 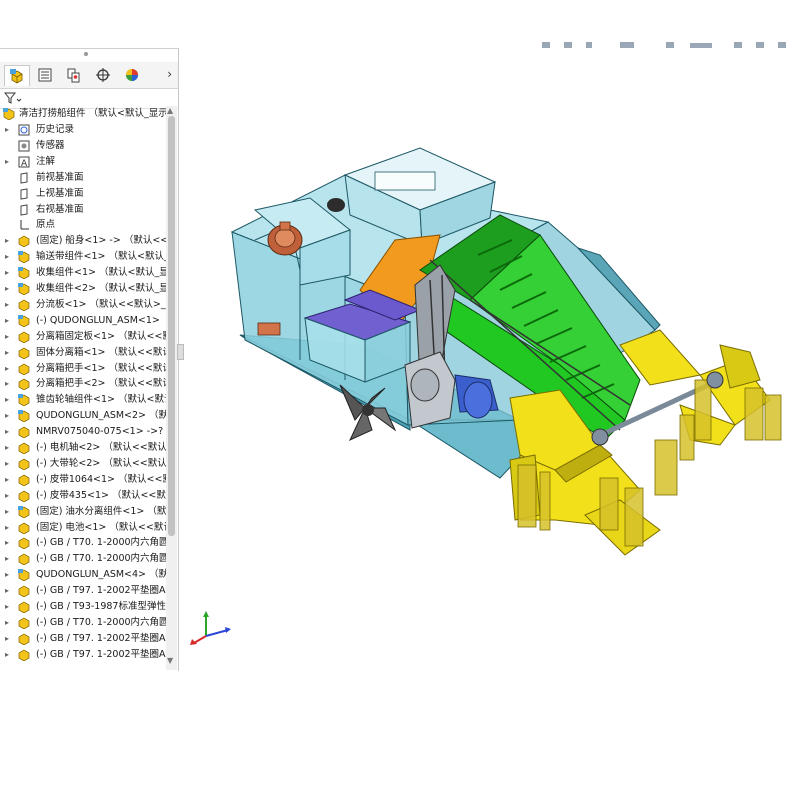 What do you see at coordinates (83, 130) in the screenshot?
I see `tree-item: ▸ 历史记录` at bounding box center [83, 130].